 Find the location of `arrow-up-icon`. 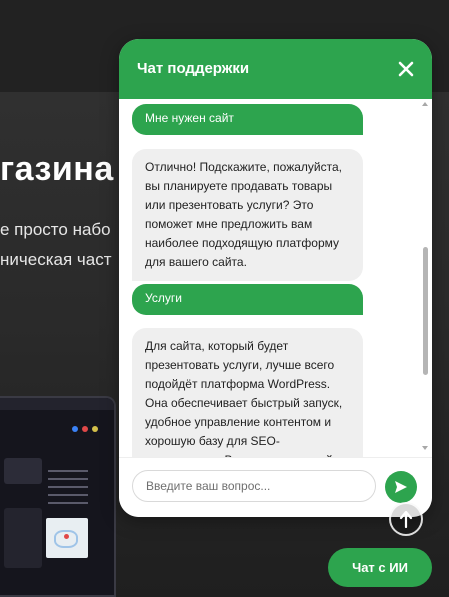

arrow-up-icon is located at coordinates (406, 519).